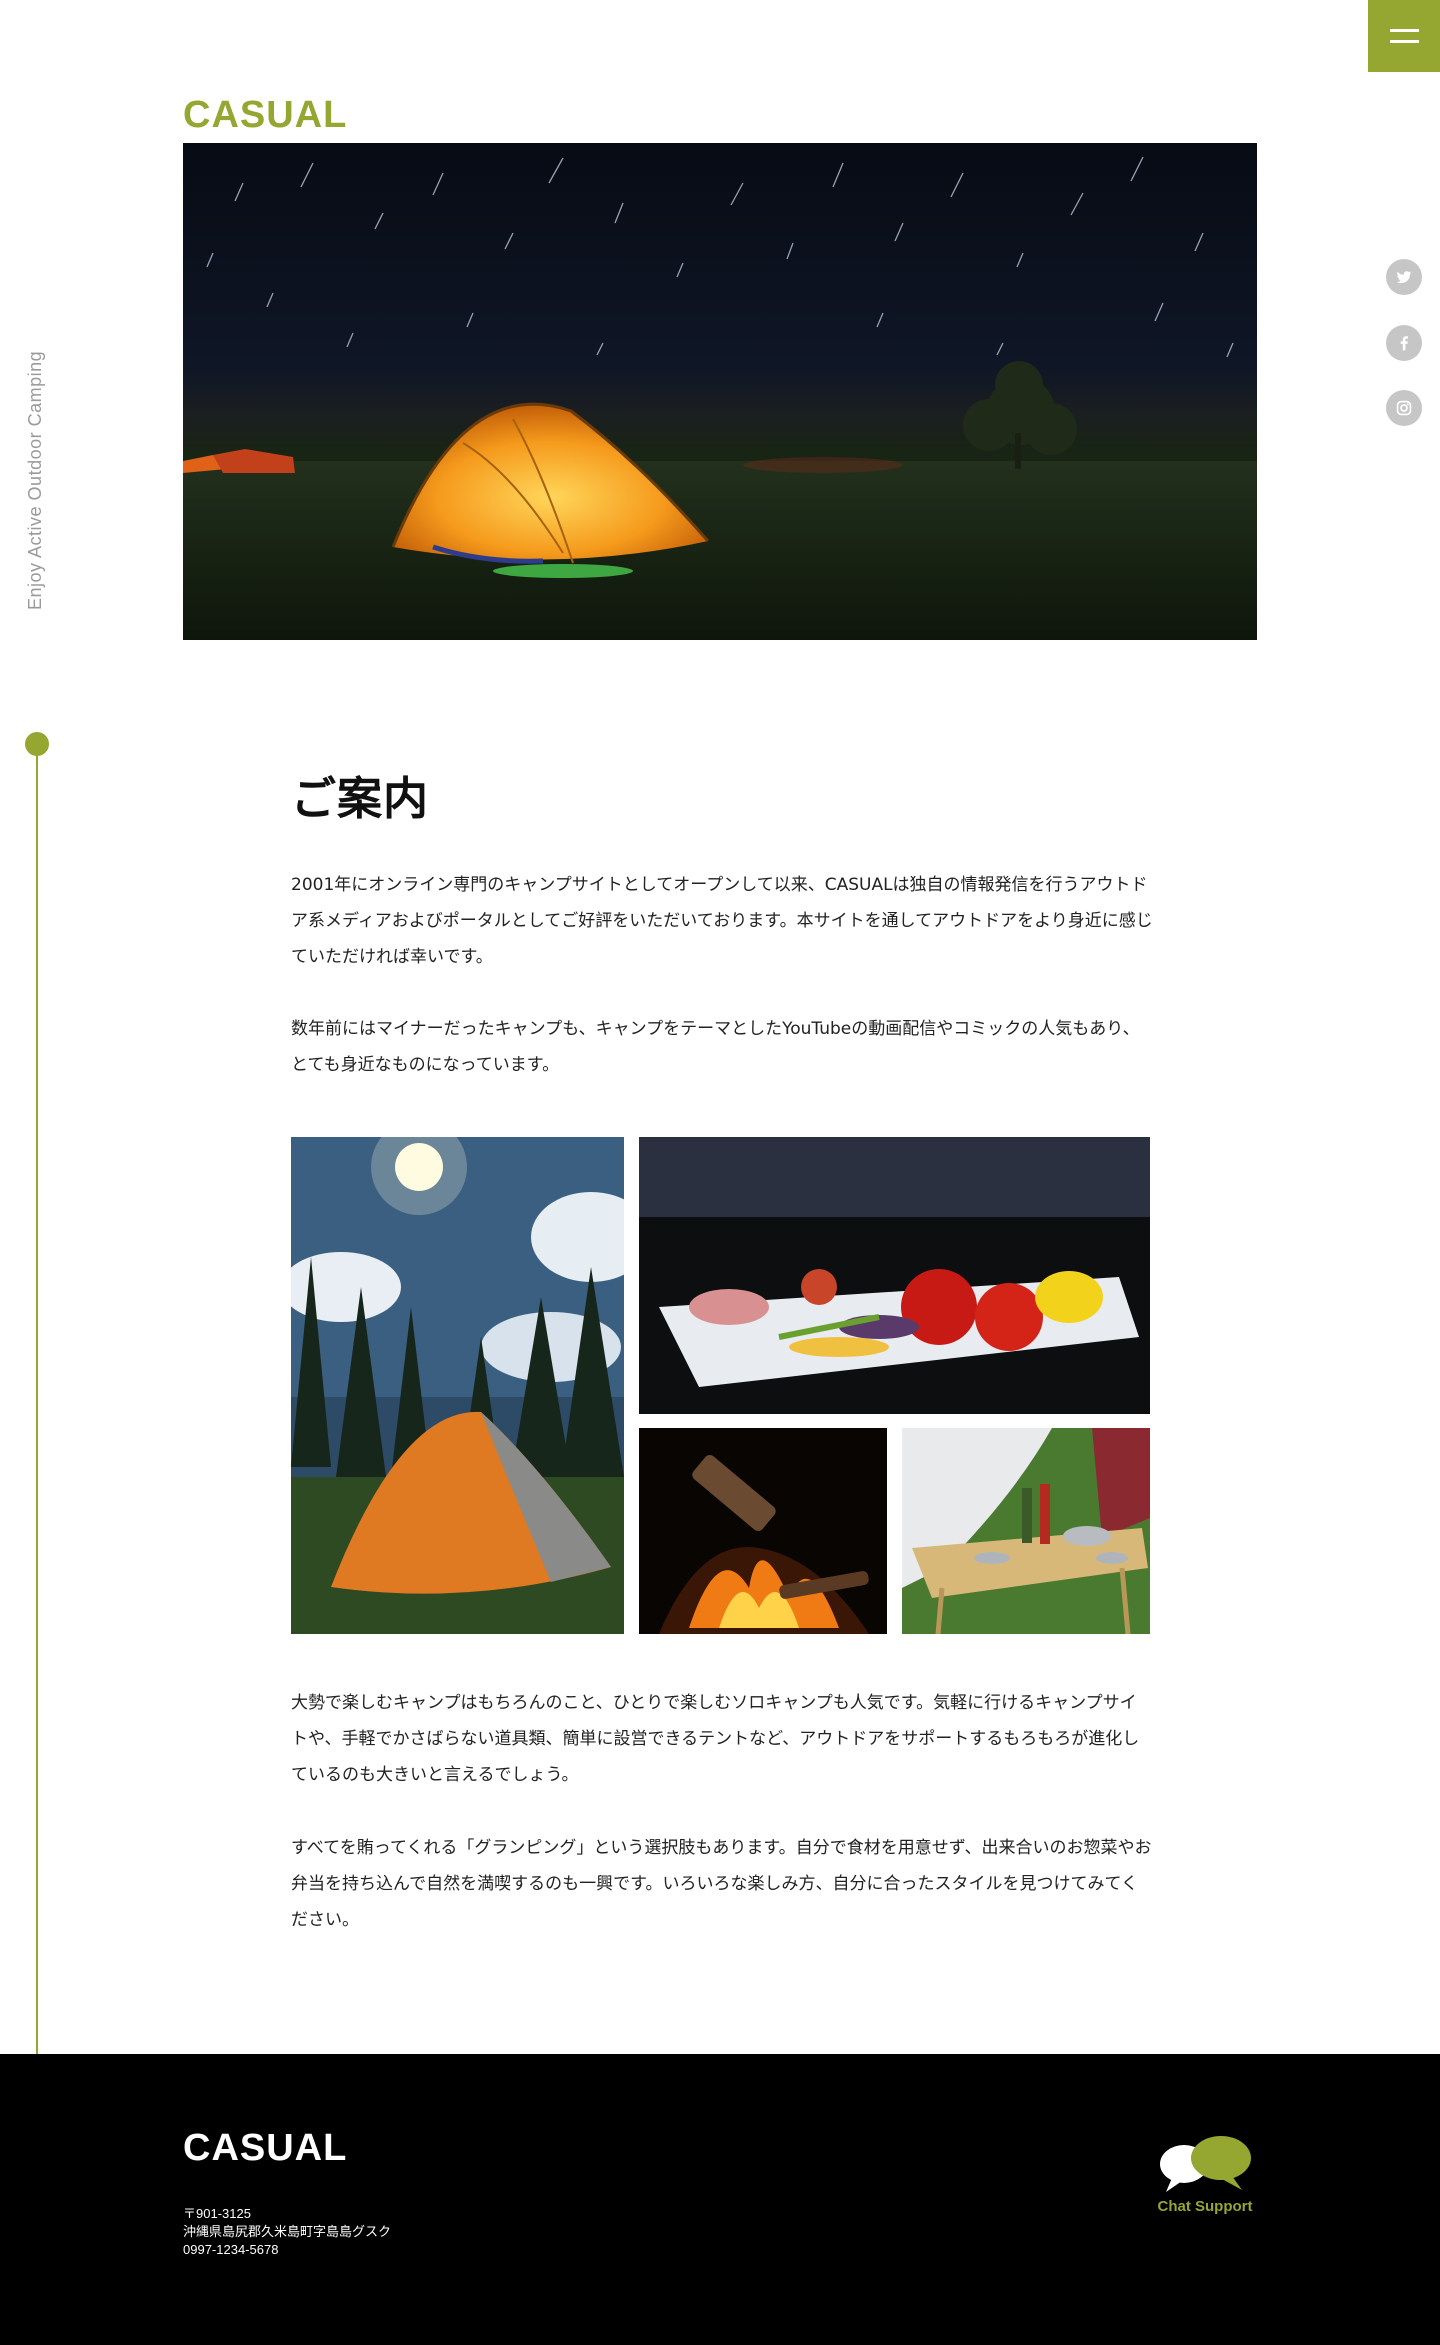  Describe the element at coordinates (217, 2213) in the screenshot. I see `footer-postal-code: 〒901-3125` at that location.